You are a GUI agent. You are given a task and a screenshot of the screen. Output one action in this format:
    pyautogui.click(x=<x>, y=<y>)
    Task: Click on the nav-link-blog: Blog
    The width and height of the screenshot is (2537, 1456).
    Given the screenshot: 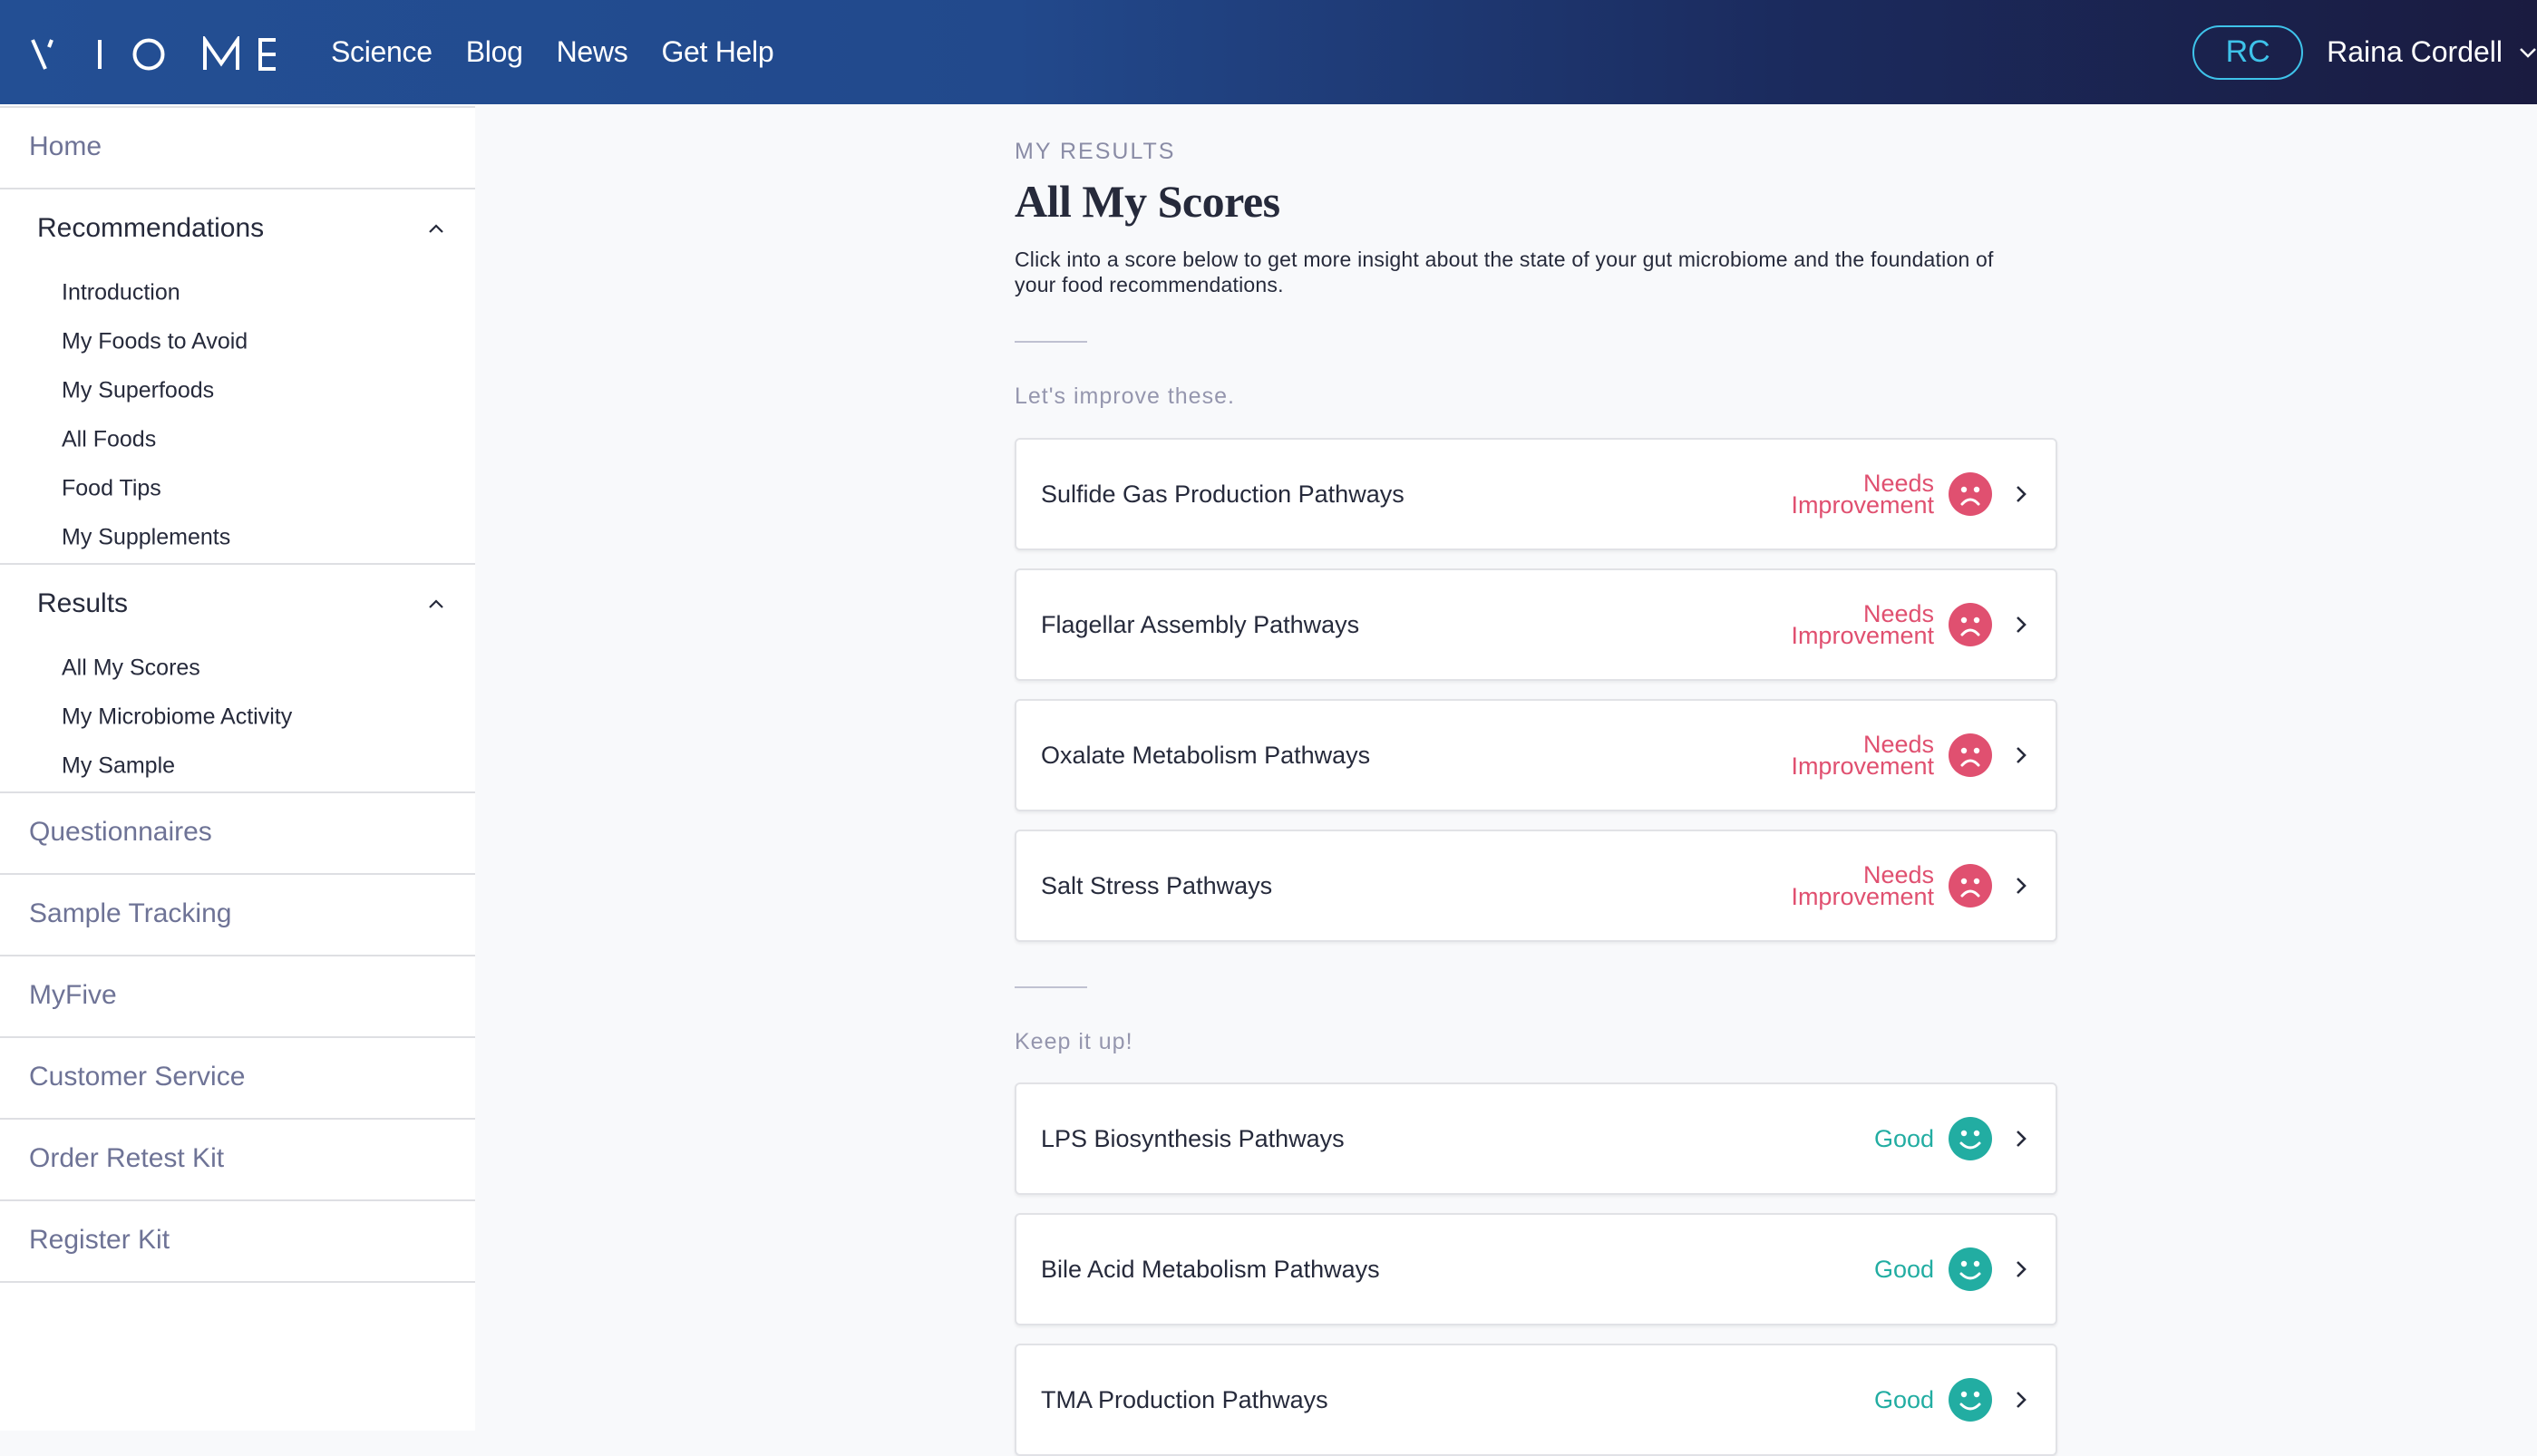 What is the action you would take?
    pyautogui.click(x=494, y=52)
    